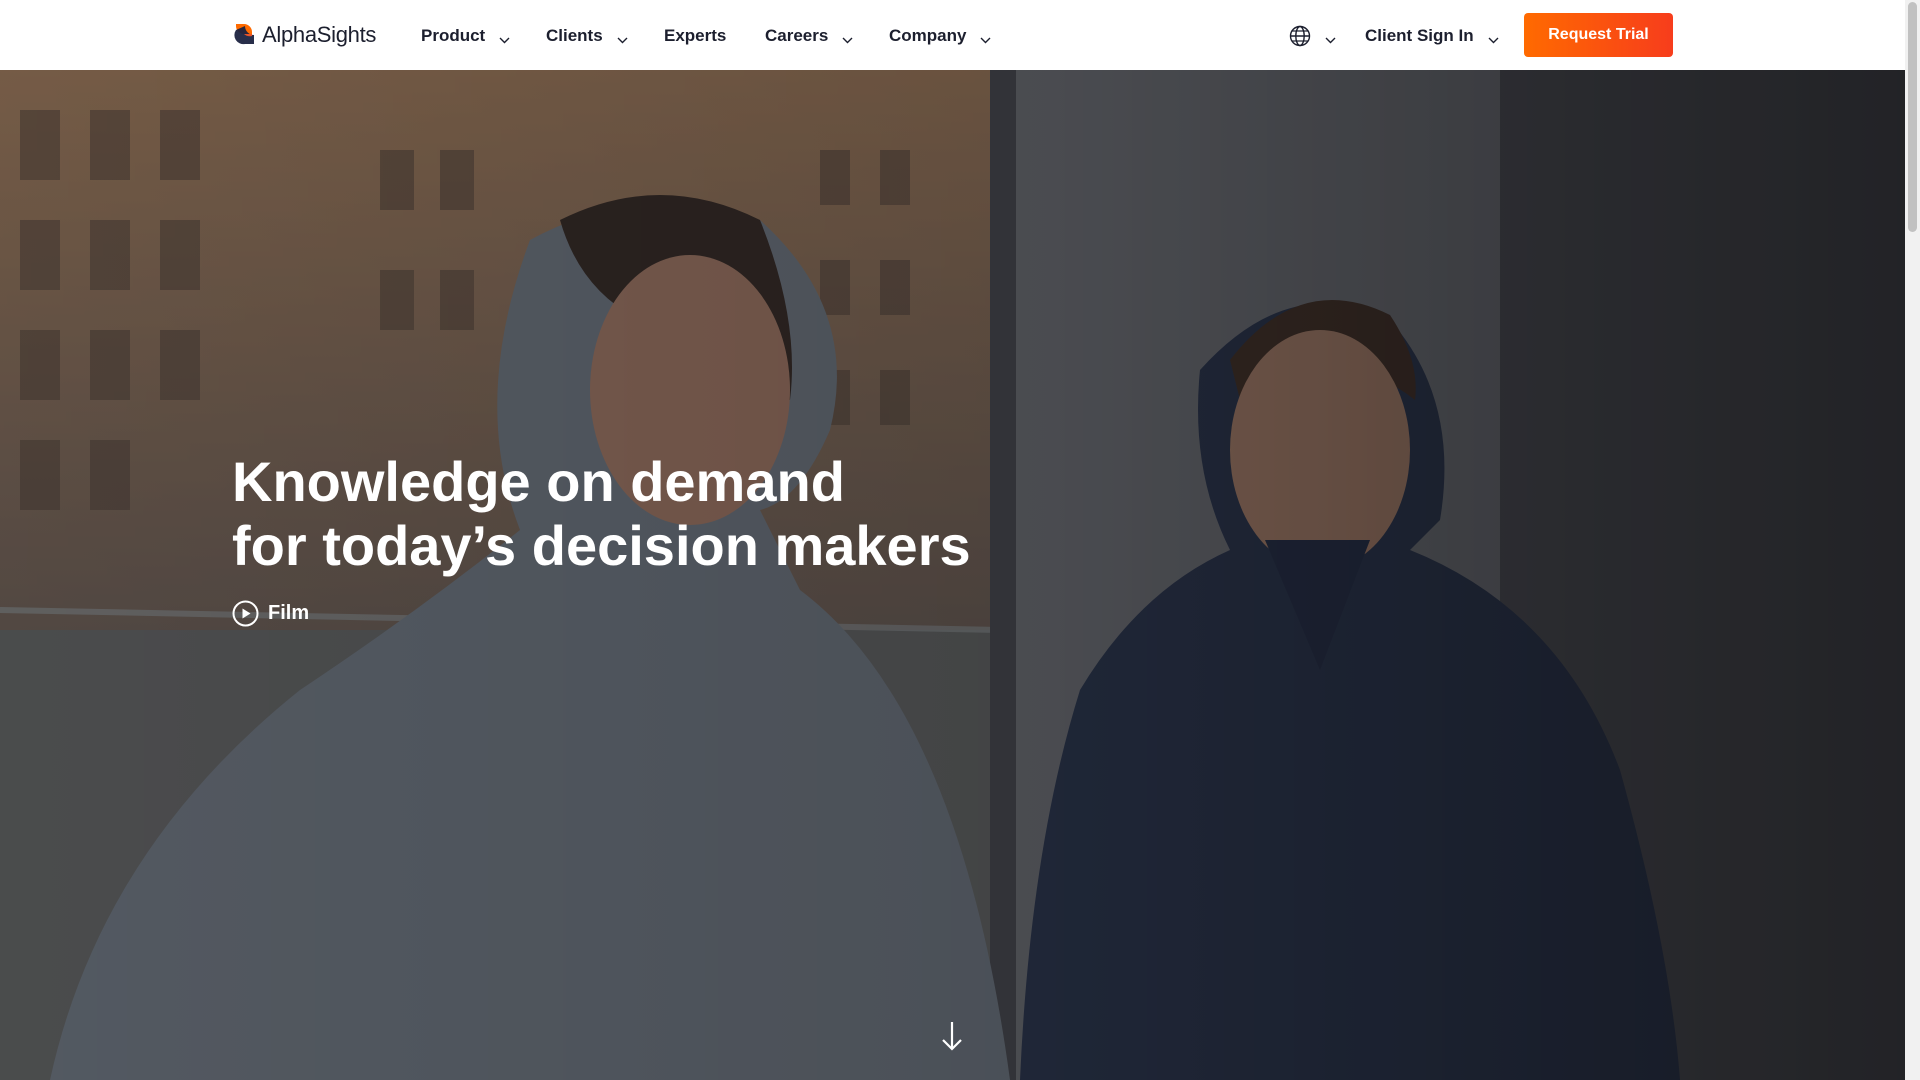 This screenshot has height=1080, width=1920. I want to click on film-label: Film, so click(289, 613).